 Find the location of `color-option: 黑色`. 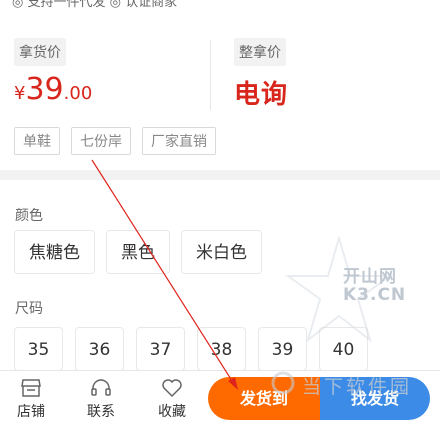

color-option: 黑色 is located at coordinates (138, 252).